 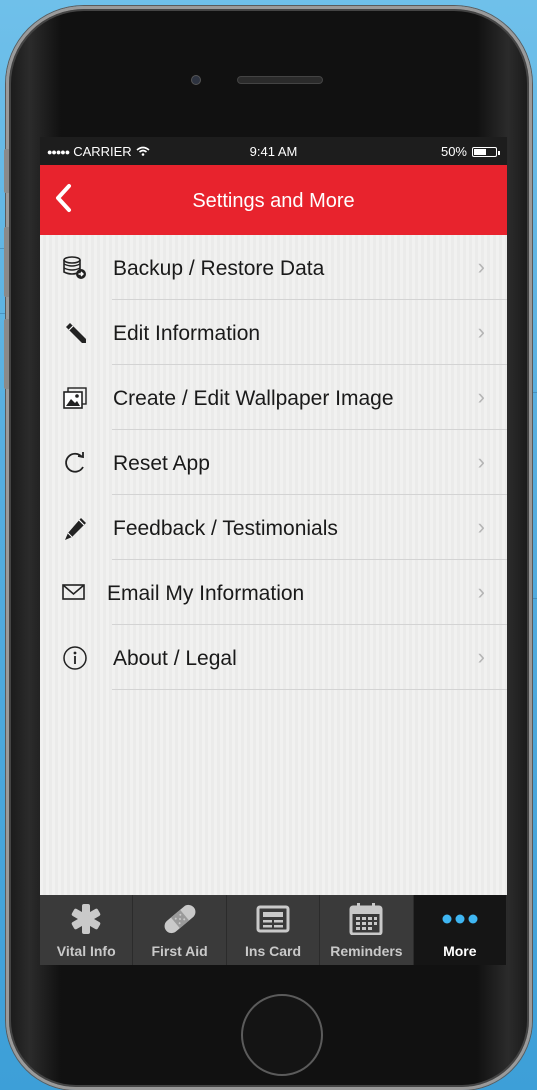 I want to click on battery-percent: 50%, so click(x=453, y=151).